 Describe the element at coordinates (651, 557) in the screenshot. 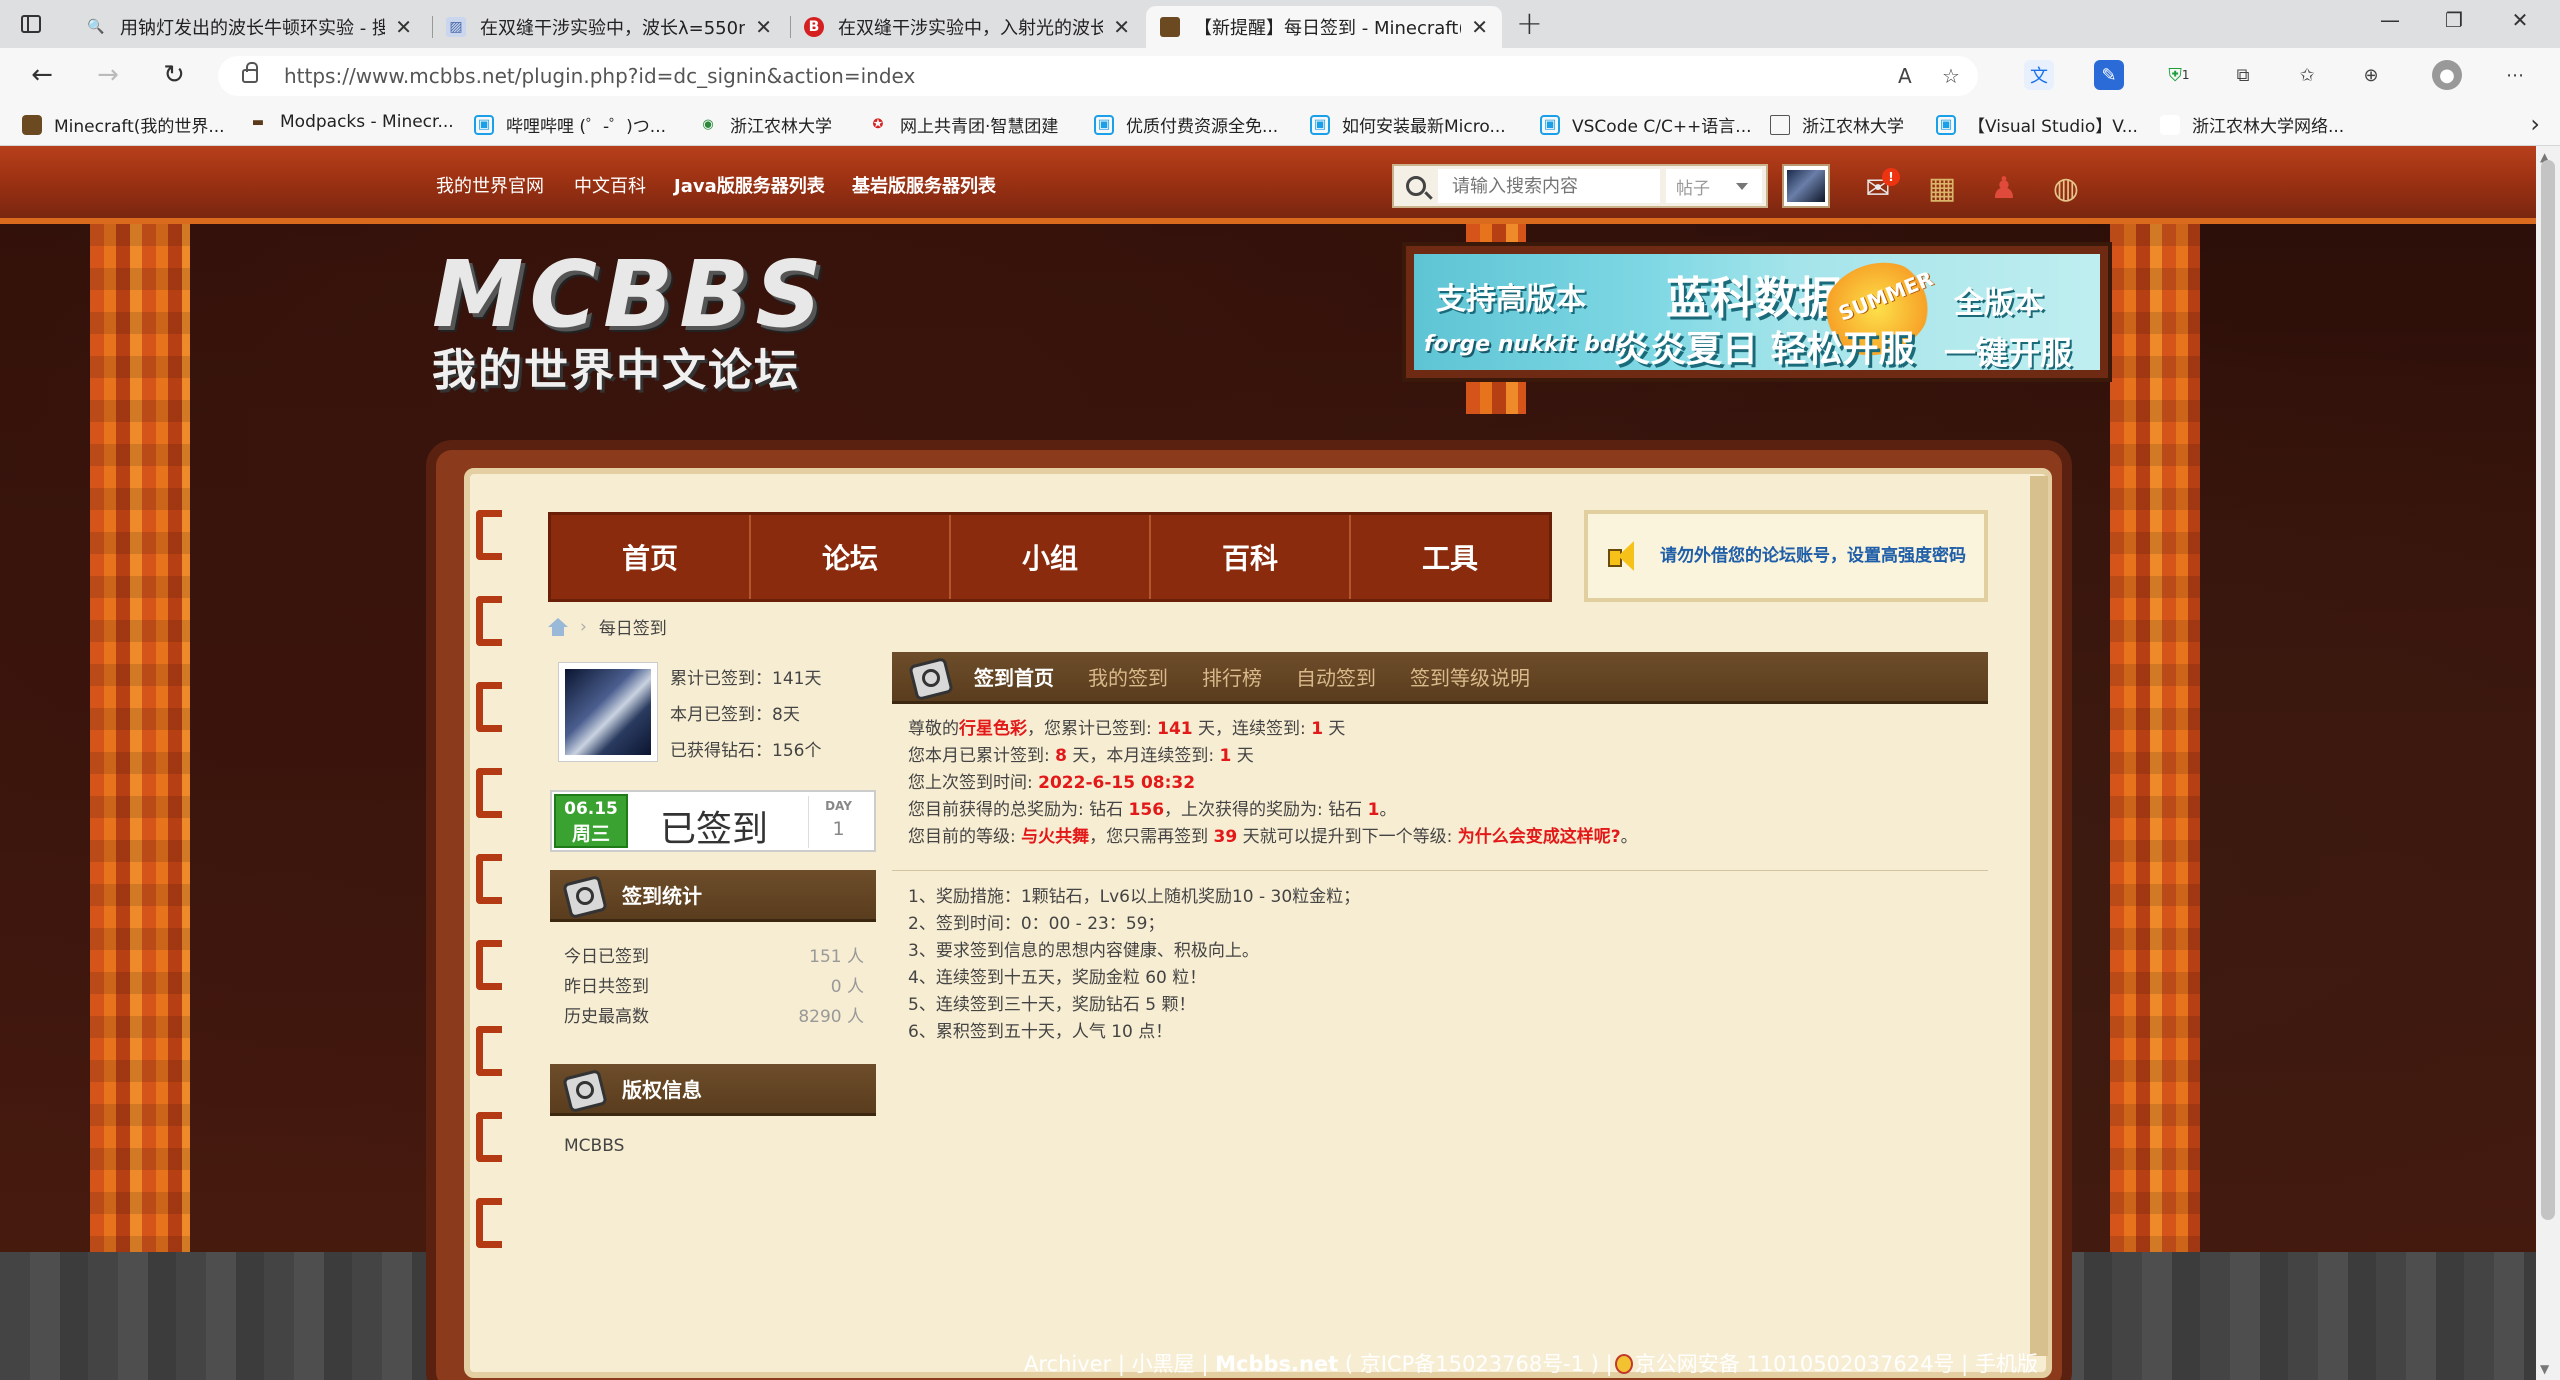

I see `nav-home: 首页` at that location.